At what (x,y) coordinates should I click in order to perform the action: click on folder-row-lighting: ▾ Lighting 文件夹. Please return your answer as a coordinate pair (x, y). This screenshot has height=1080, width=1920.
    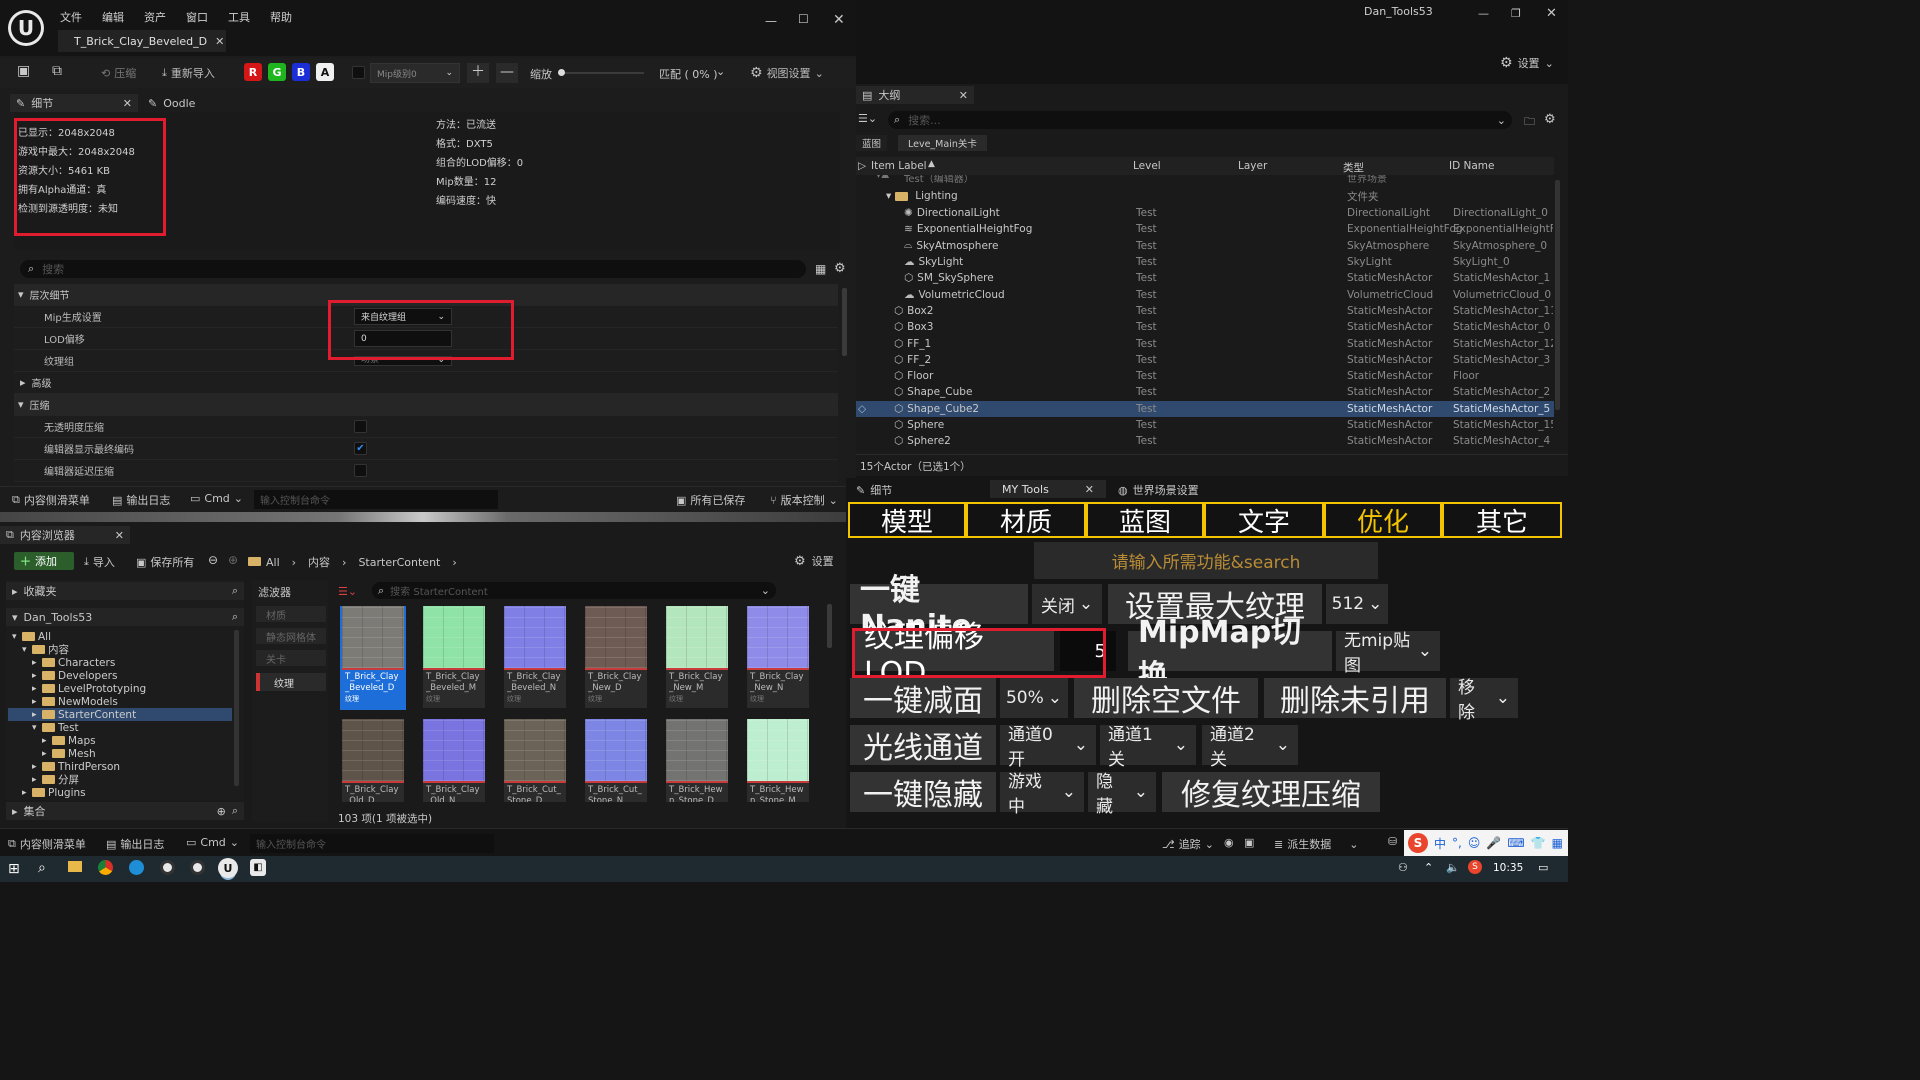
    Looking at the image, I should click on (1205, 196).